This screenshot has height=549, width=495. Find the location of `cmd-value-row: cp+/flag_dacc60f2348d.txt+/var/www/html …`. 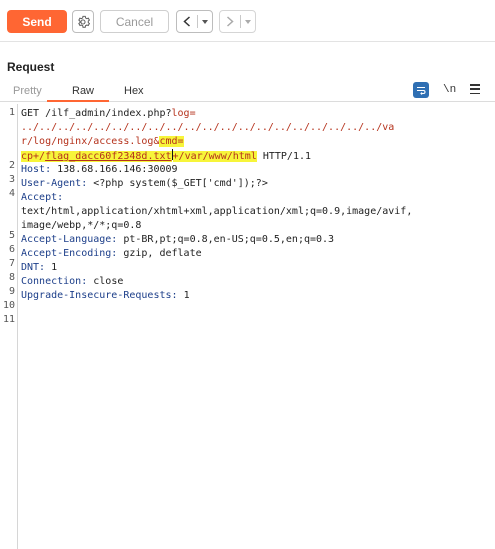

cmd-value-row: cp+/flag_dacc60f2348d.txt+/var/www/html … is located at coordinates (166, 156).